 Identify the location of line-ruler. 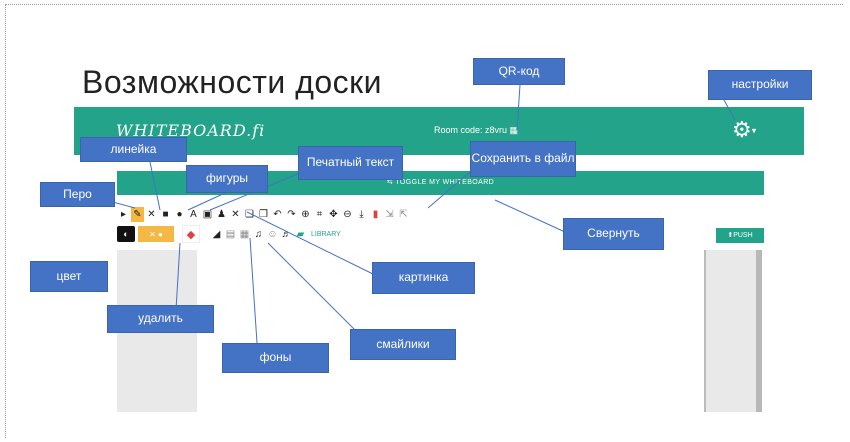
(155, 186).